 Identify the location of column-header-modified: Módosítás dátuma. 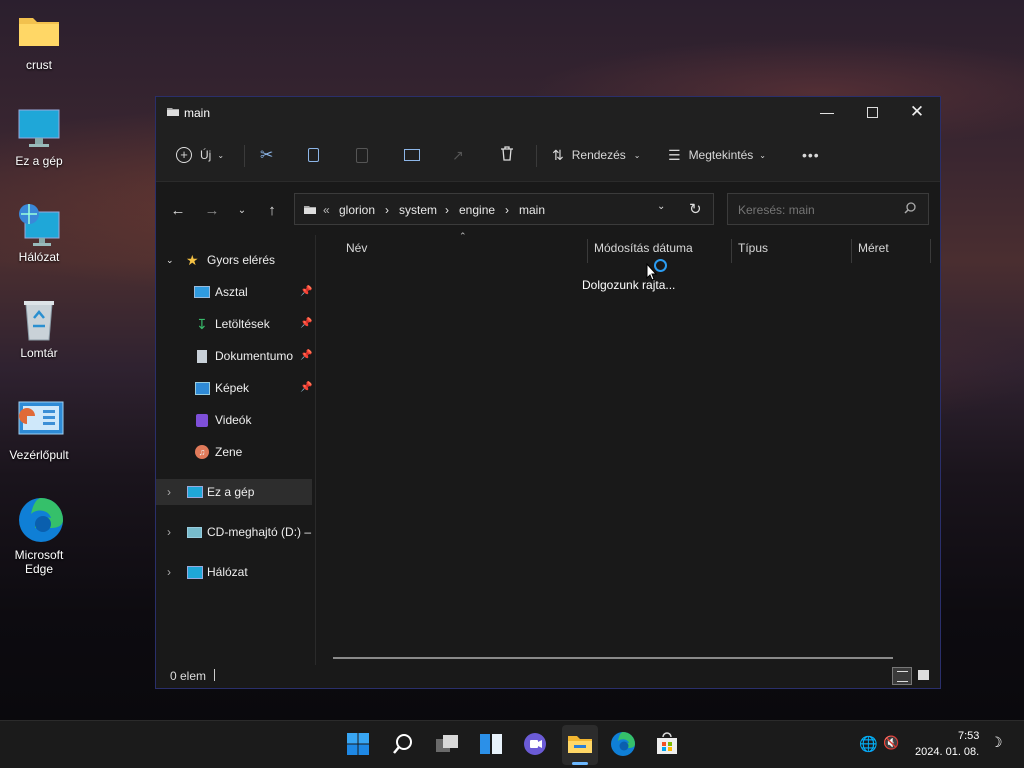
(643, 255).